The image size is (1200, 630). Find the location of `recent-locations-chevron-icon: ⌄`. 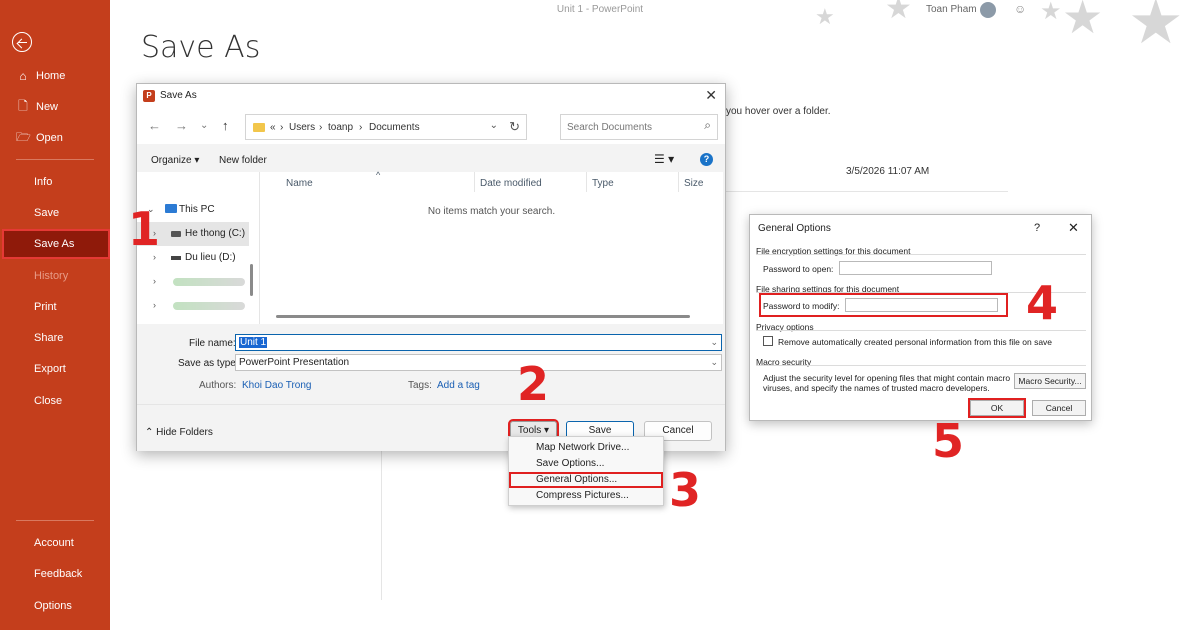

recent-locations-chevron-icon: ⌄ is located at coordinates (204, 125).